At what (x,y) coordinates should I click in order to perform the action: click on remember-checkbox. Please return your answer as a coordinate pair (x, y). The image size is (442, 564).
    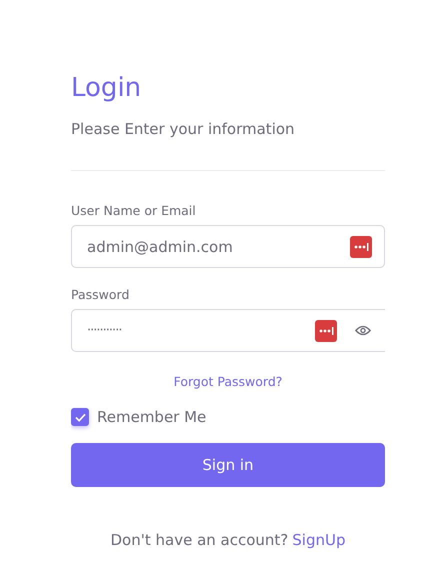
    Looking at the image, I should click on (80, 417).